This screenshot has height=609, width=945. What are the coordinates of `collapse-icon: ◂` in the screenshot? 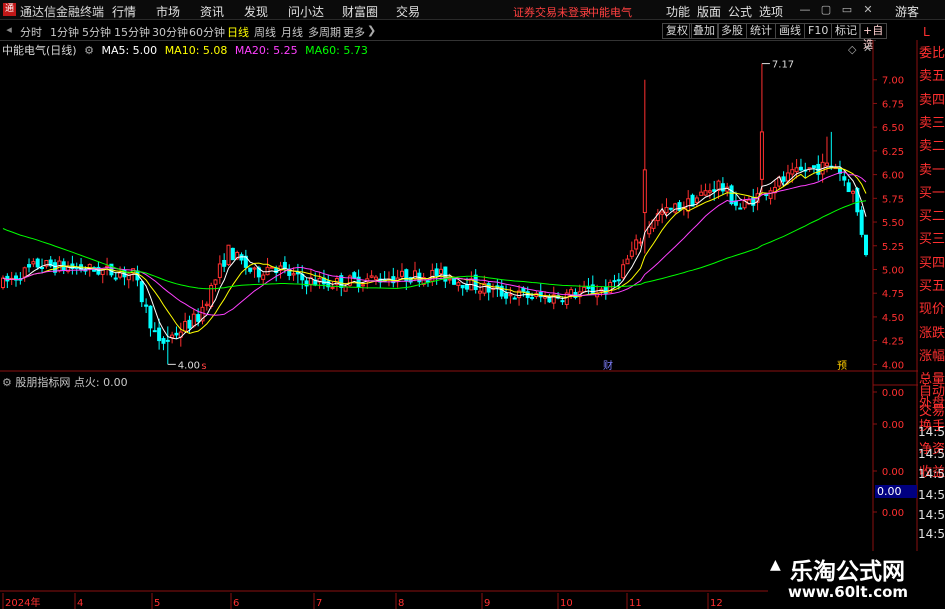 It's located at (9, 30).